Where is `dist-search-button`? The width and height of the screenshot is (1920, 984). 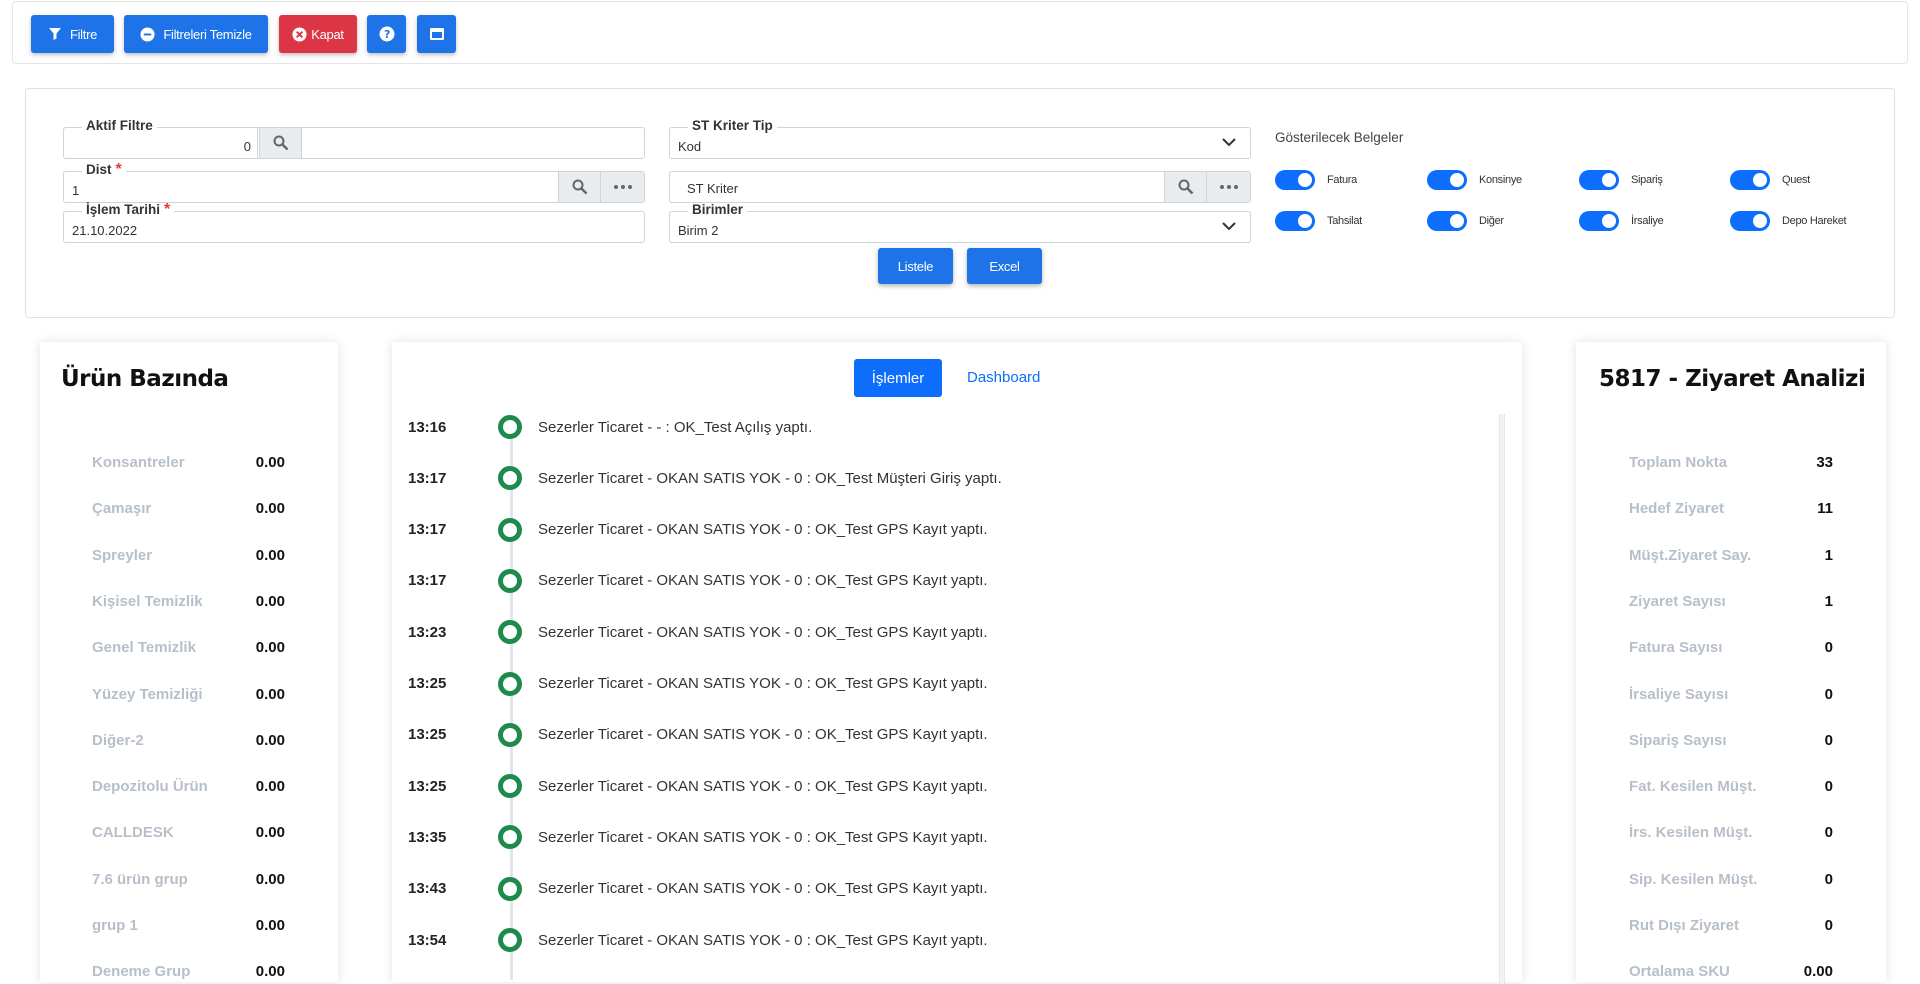 dist-search-button is located at coordinates (579, 187).